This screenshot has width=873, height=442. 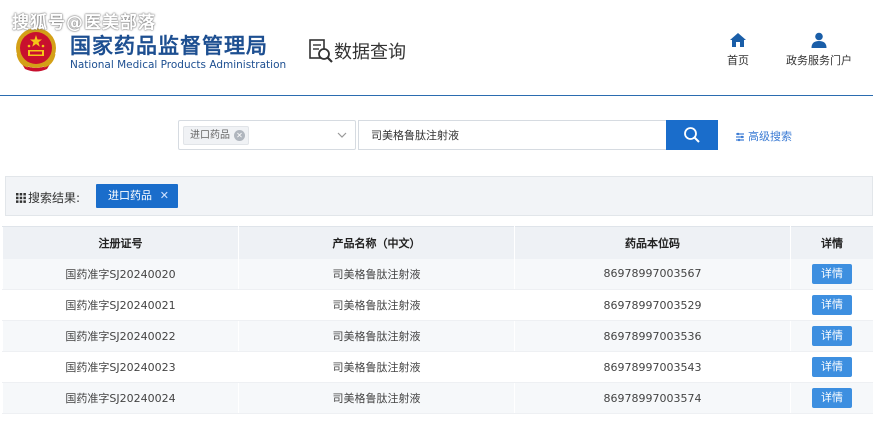 I want to click on cell-reg-no: 国药准字SJ20240022, so click(x=120, y=336).